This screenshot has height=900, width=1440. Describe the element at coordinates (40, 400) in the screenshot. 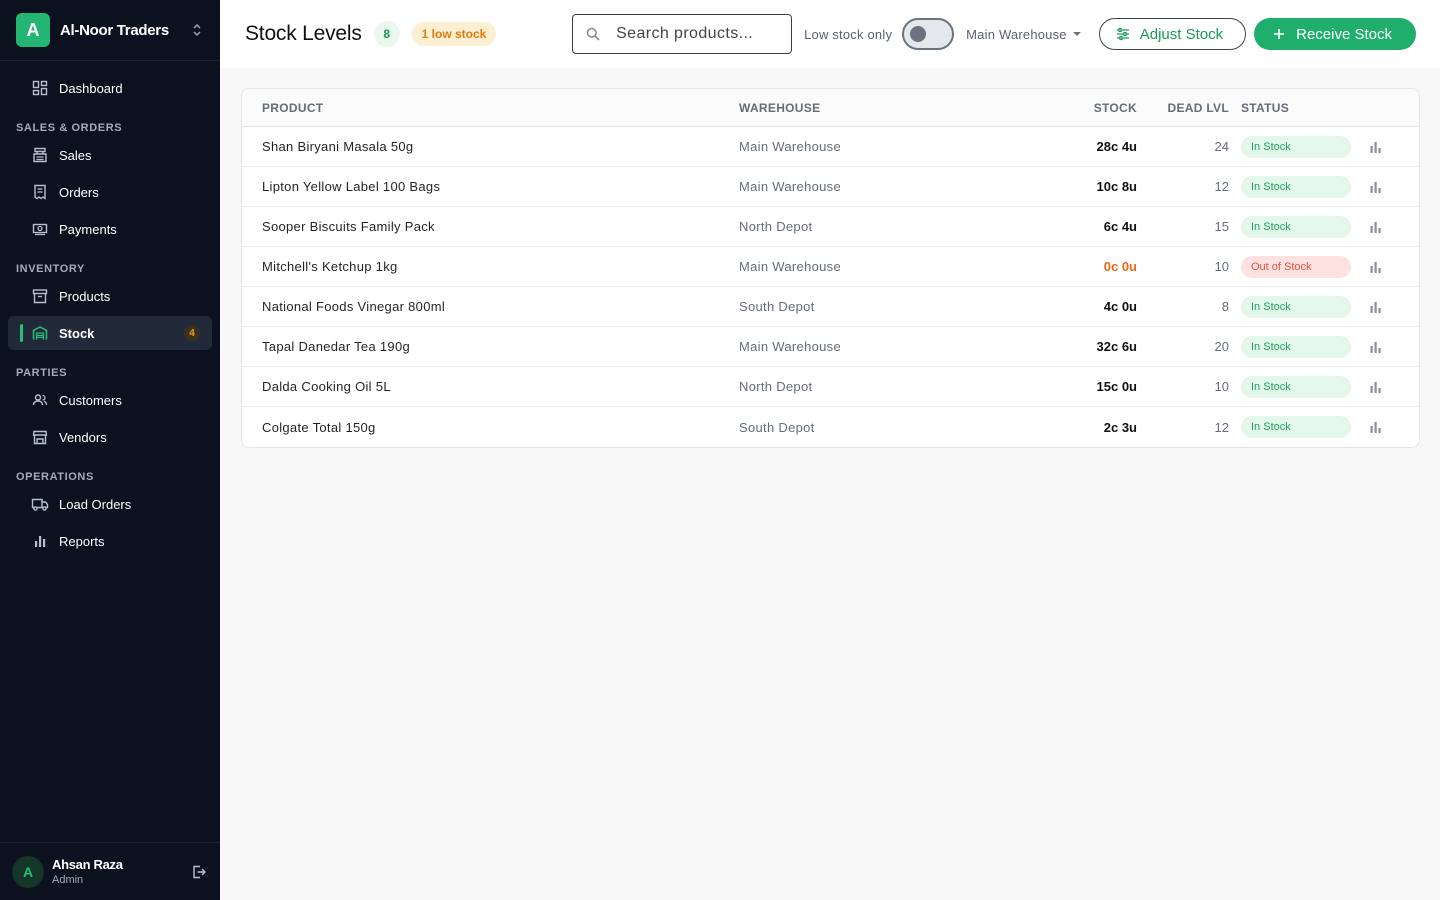

I see `users-icon` at that location.